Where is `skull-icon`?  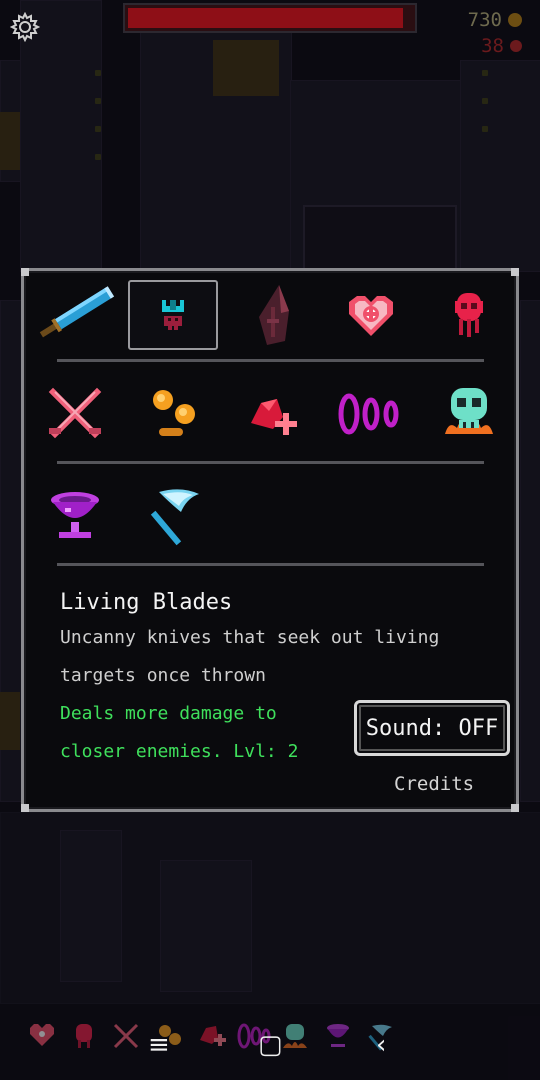
skull-icon is located at coordinates (516, 46).